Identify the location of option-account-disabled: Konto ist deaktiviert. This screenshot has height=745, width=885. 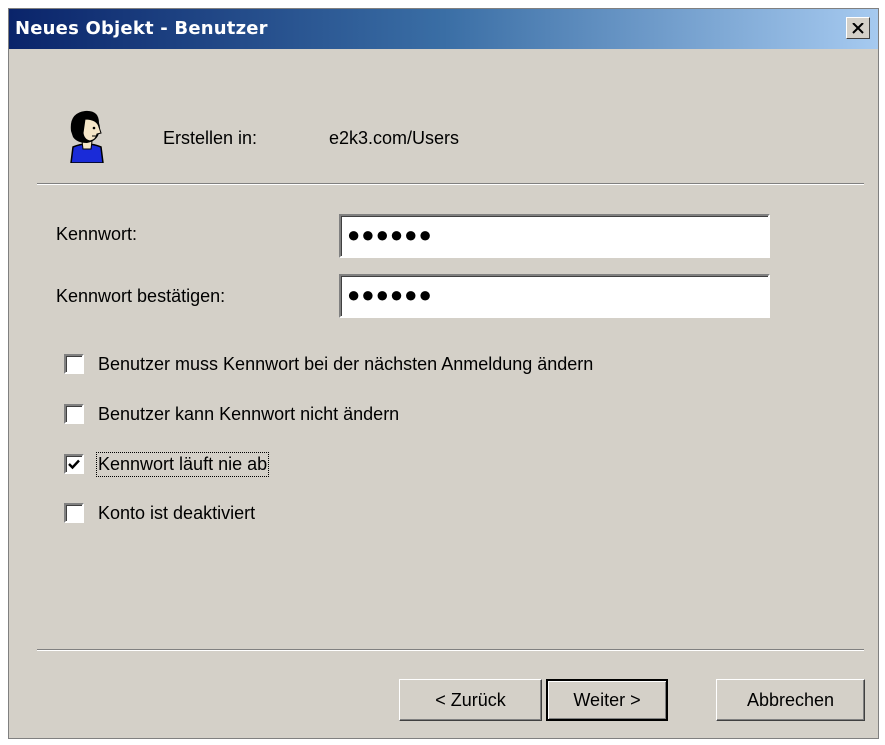
(159, 513).